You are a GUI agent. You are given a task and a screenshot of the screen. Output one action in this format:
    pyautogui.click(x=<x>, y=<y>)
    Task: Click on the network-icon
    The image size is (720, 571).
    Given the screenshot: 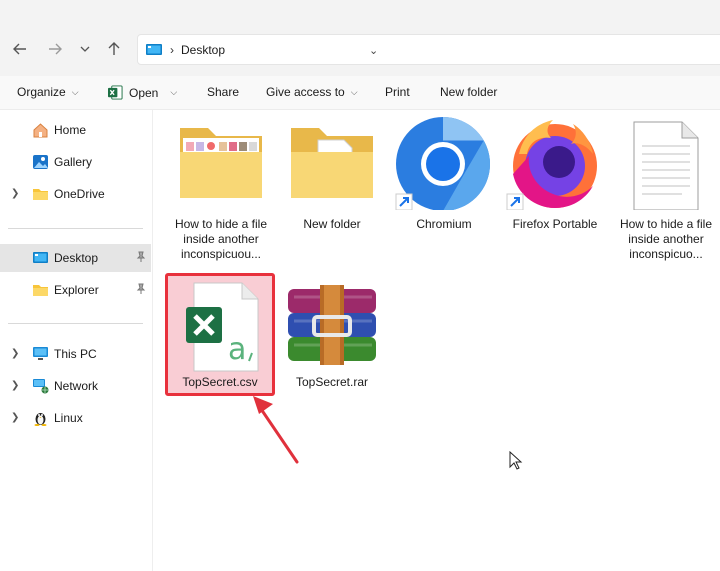 What is the action you would take?
    pyautogui.click(x=41, y=386)
    